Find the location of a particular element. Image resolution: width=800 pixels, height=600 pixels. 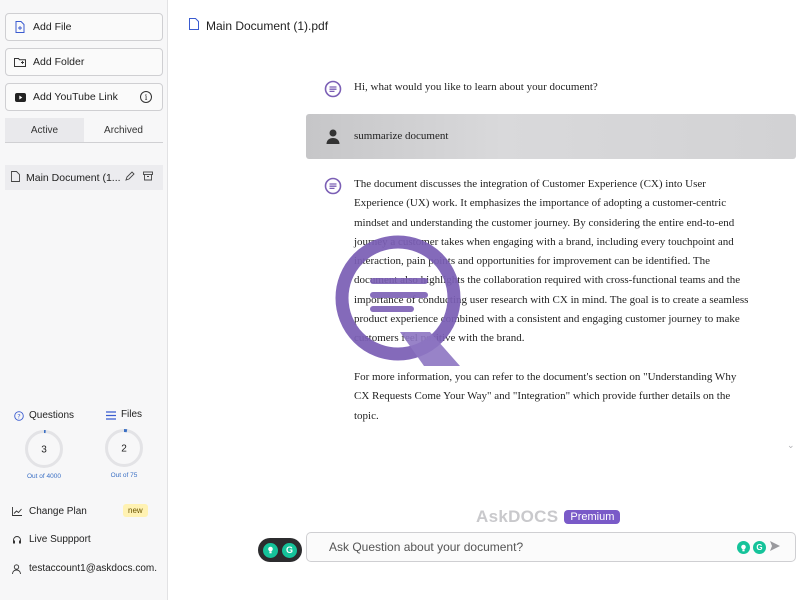

questions-label: Questions is located at coordinates (51, 415).